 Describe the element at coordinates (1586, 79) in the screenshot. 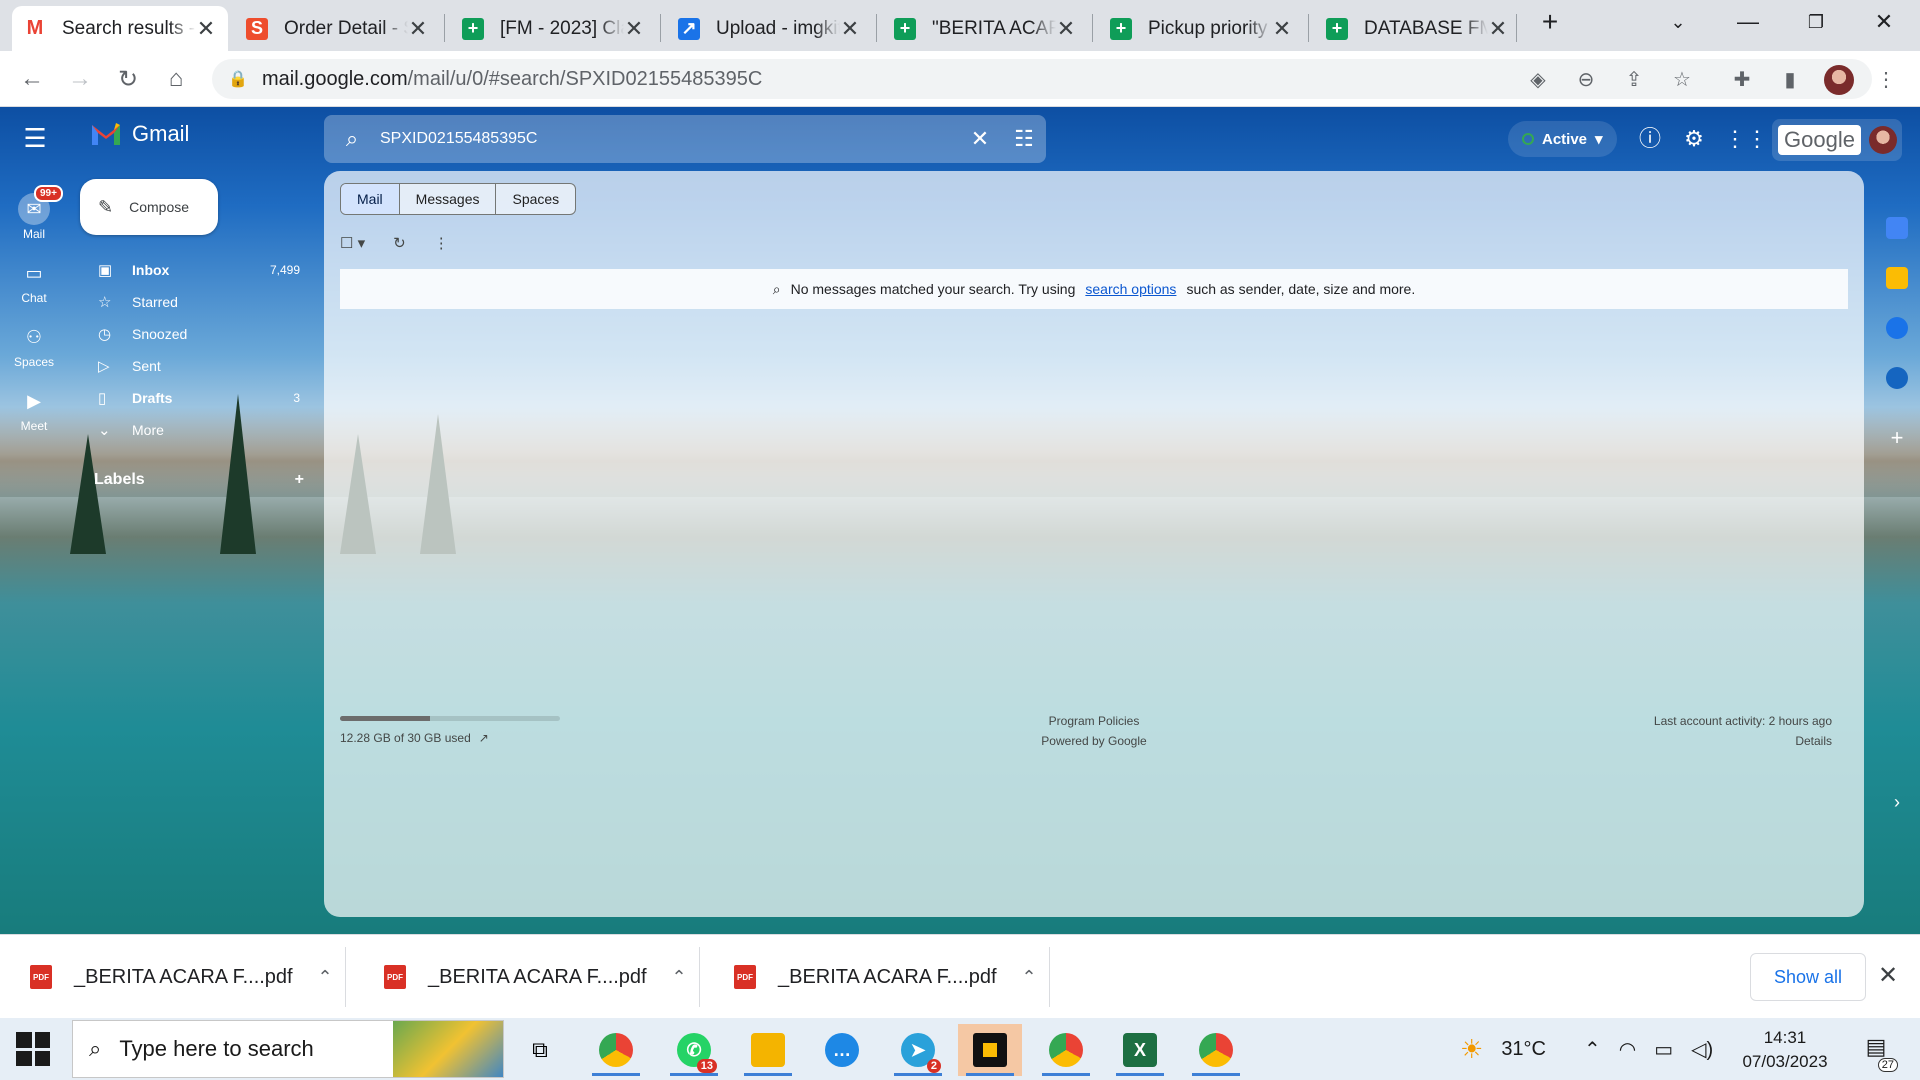

I see `zoom-out-icon: ⊖` at that location.